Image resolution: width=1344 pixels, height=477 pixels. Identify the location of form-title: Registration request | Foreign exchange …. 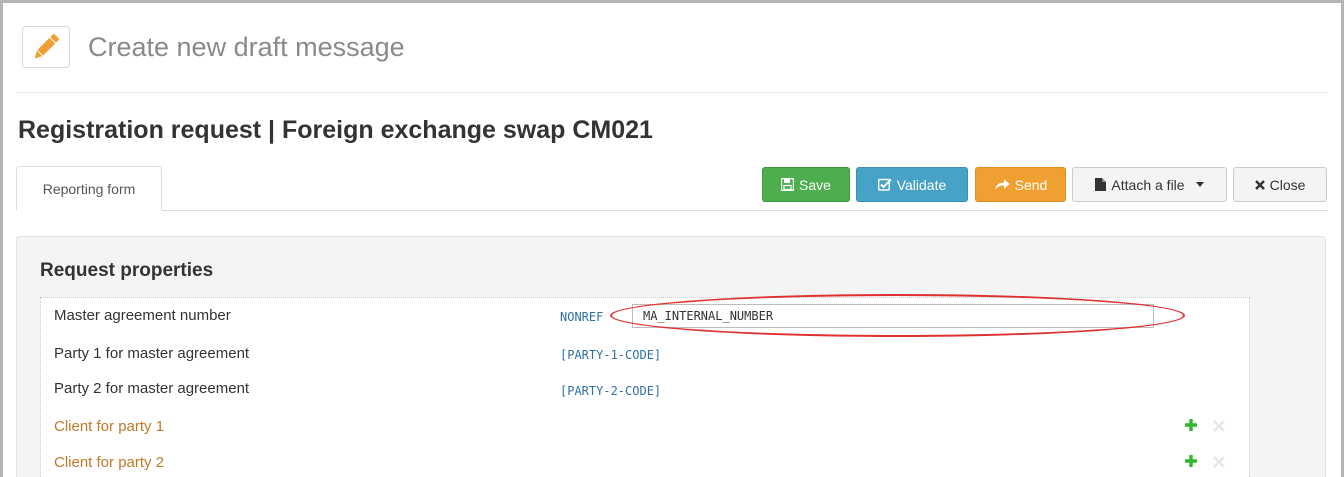
(335, 130).